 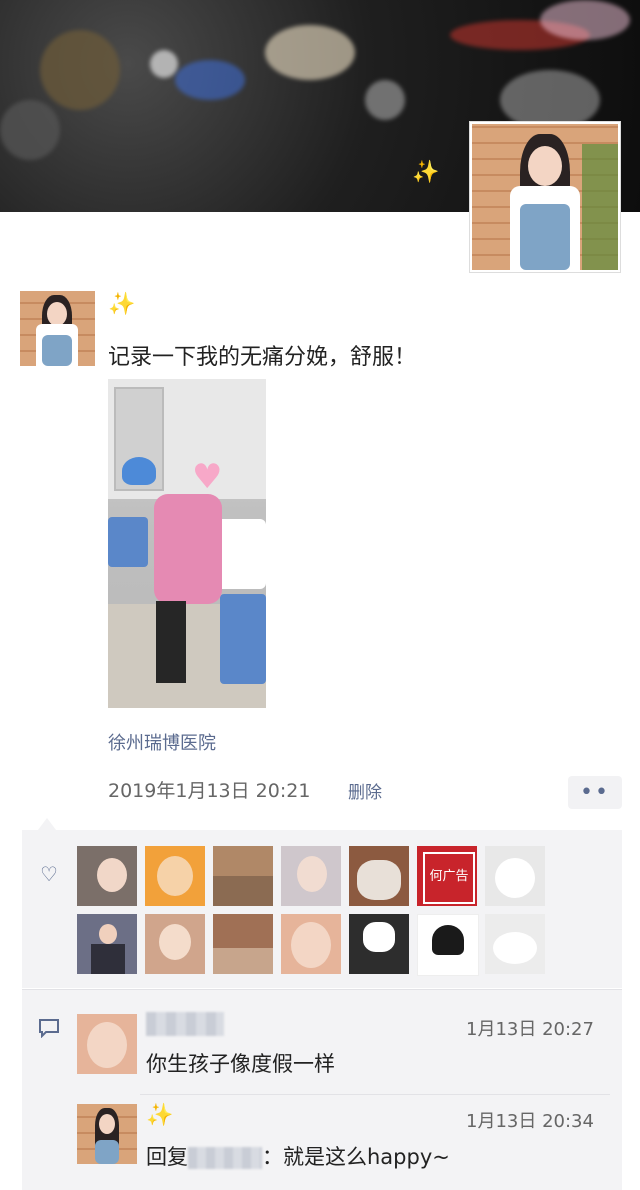 I want to click on post-photo: ♥, so click(x=187, y=543).